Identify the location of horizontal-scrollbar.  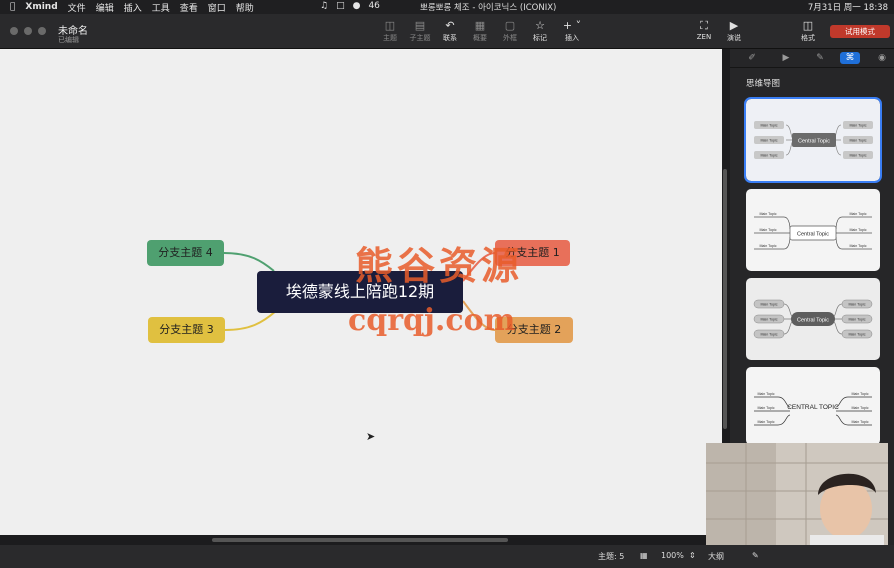
(365, 540).